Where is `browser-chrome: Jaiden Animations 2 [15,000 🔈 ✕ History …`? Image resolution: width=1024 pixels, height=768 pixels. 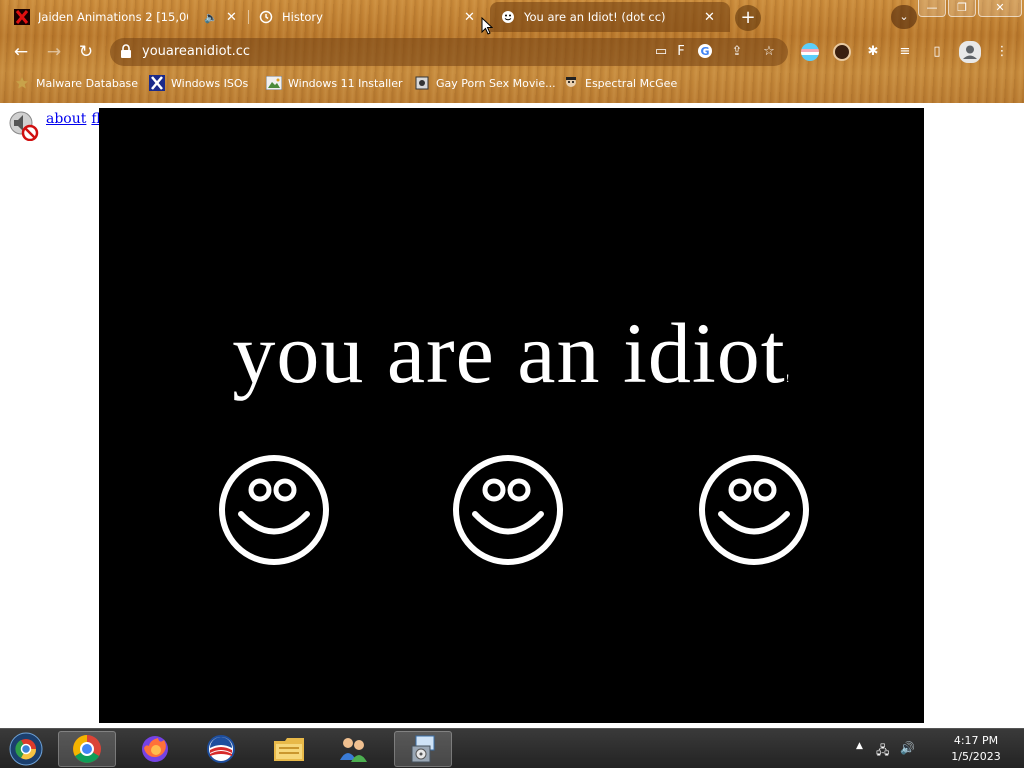
browser-chrome: Jaiden Animations 2 [15,000 🔈 ✕ History … is located at coordinates (512, 51).